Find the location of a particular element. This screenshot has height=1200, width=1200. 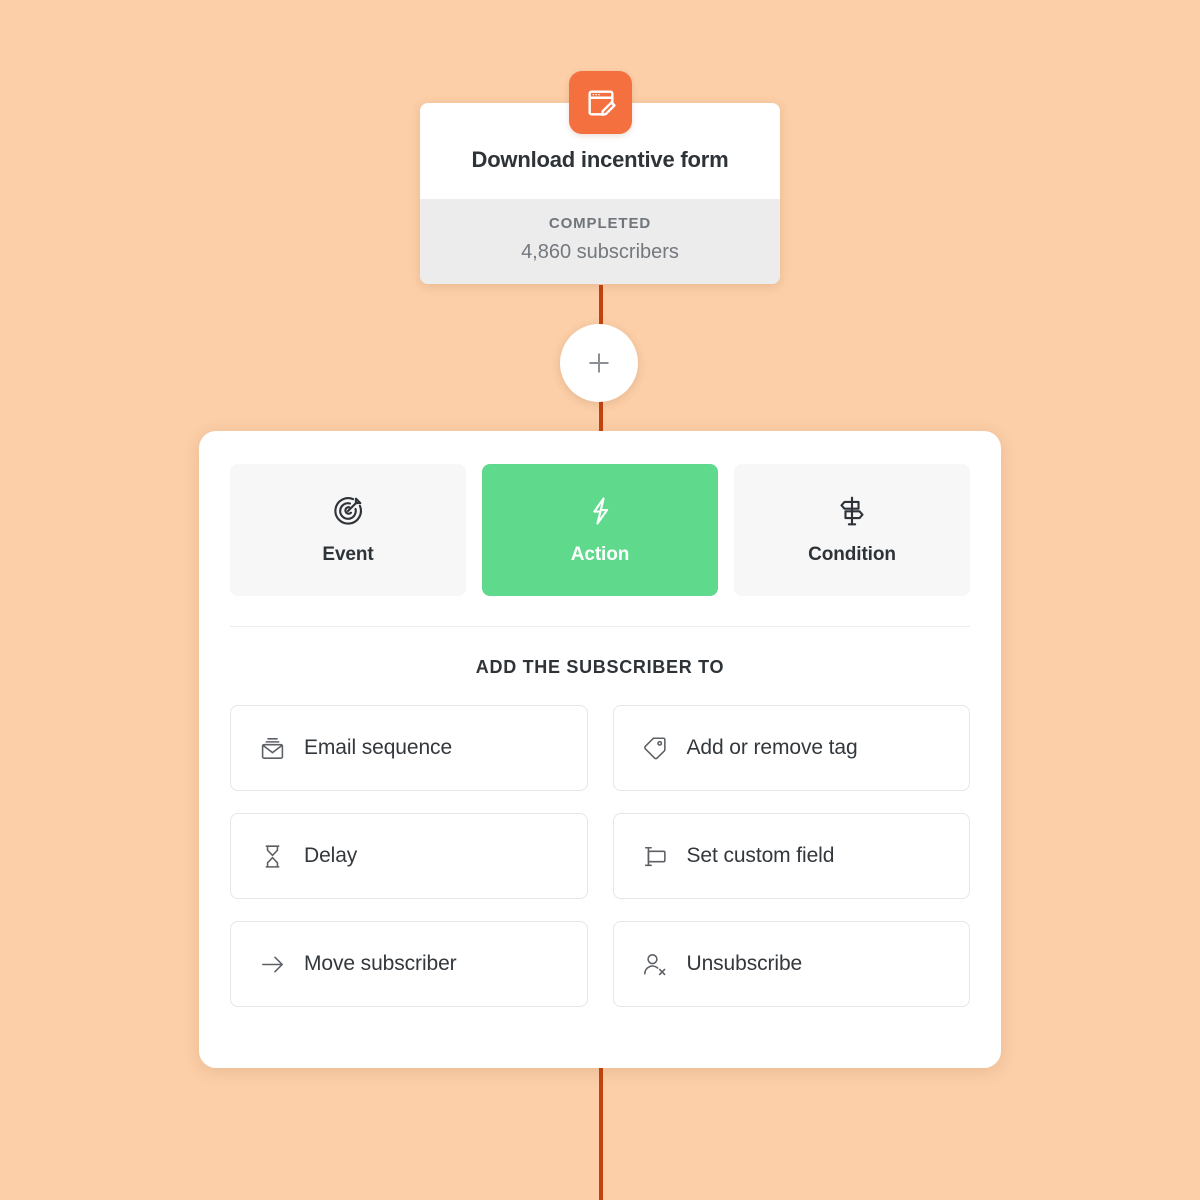

connector-line-bottom is located at coordinates (601, 1132).